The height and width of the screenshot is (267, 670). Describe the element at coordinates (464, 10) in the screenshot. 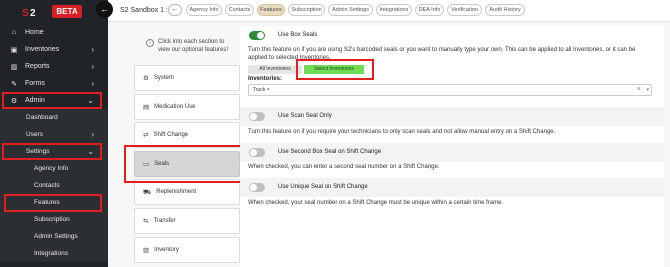

I see `tab-verification: Verification` at that location.